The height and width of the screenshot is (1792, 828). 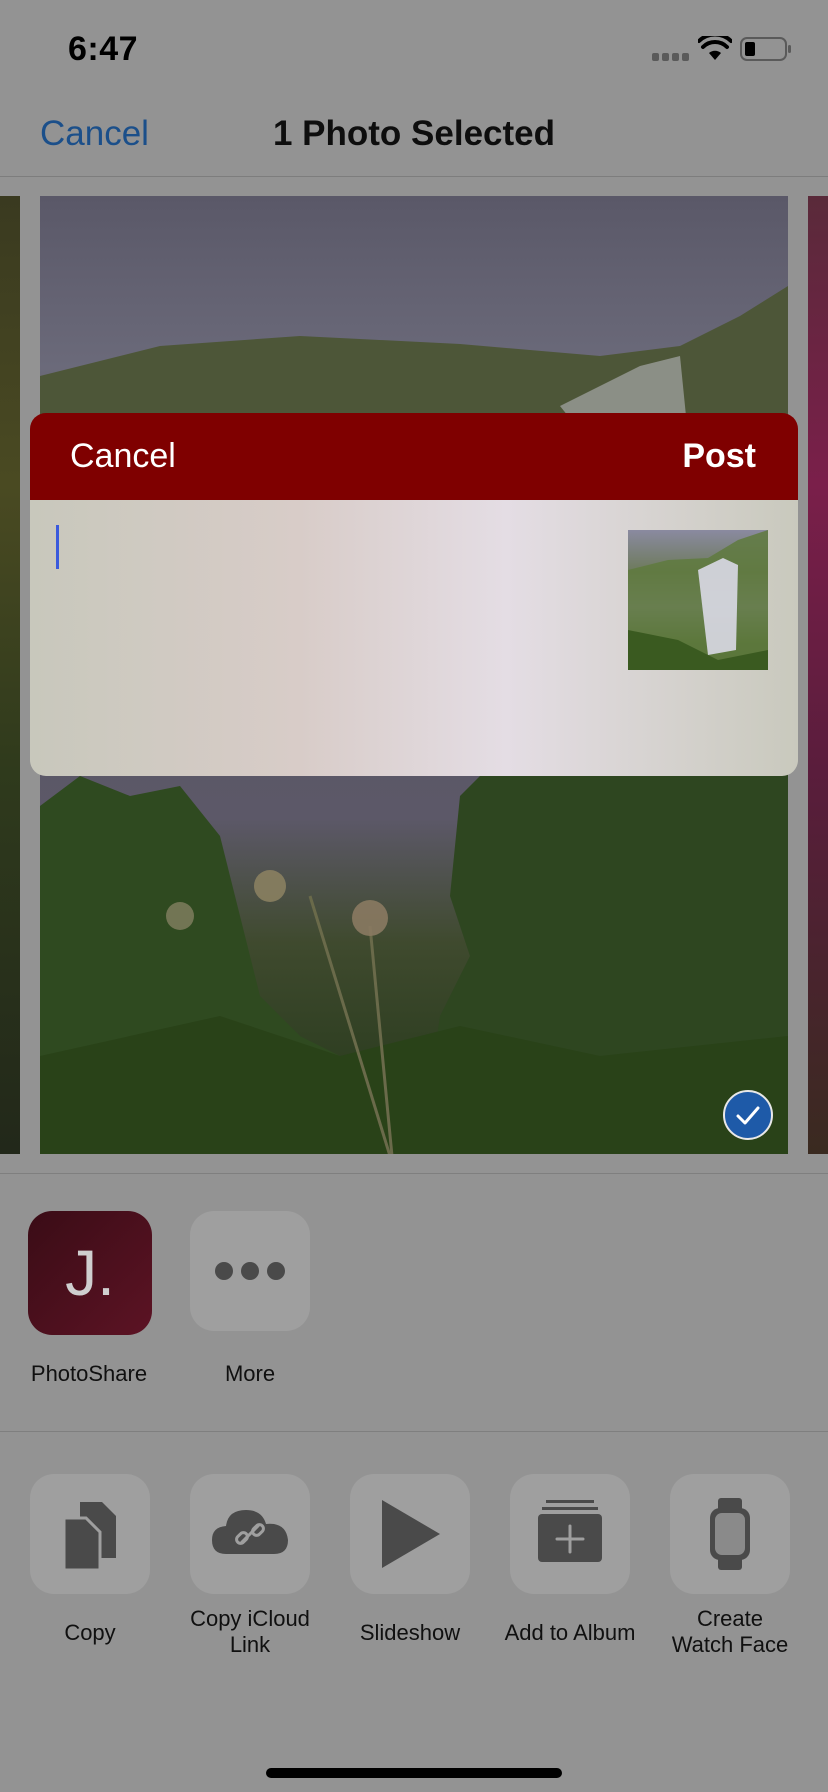 I want to click on battery-icon, so click(x=765, y=49).